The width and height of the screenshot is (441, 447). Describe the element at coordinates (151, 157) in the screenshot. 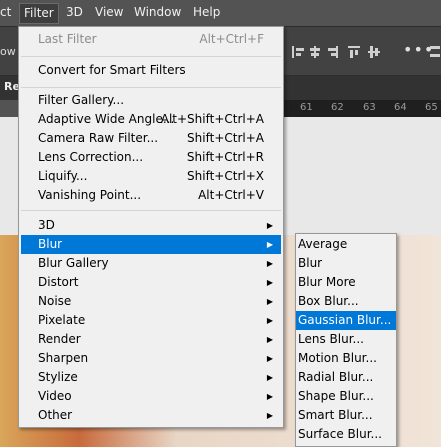

I see `menu-item-lens-correction: Lens Correction... Shift+Ctrl+R` at that location.